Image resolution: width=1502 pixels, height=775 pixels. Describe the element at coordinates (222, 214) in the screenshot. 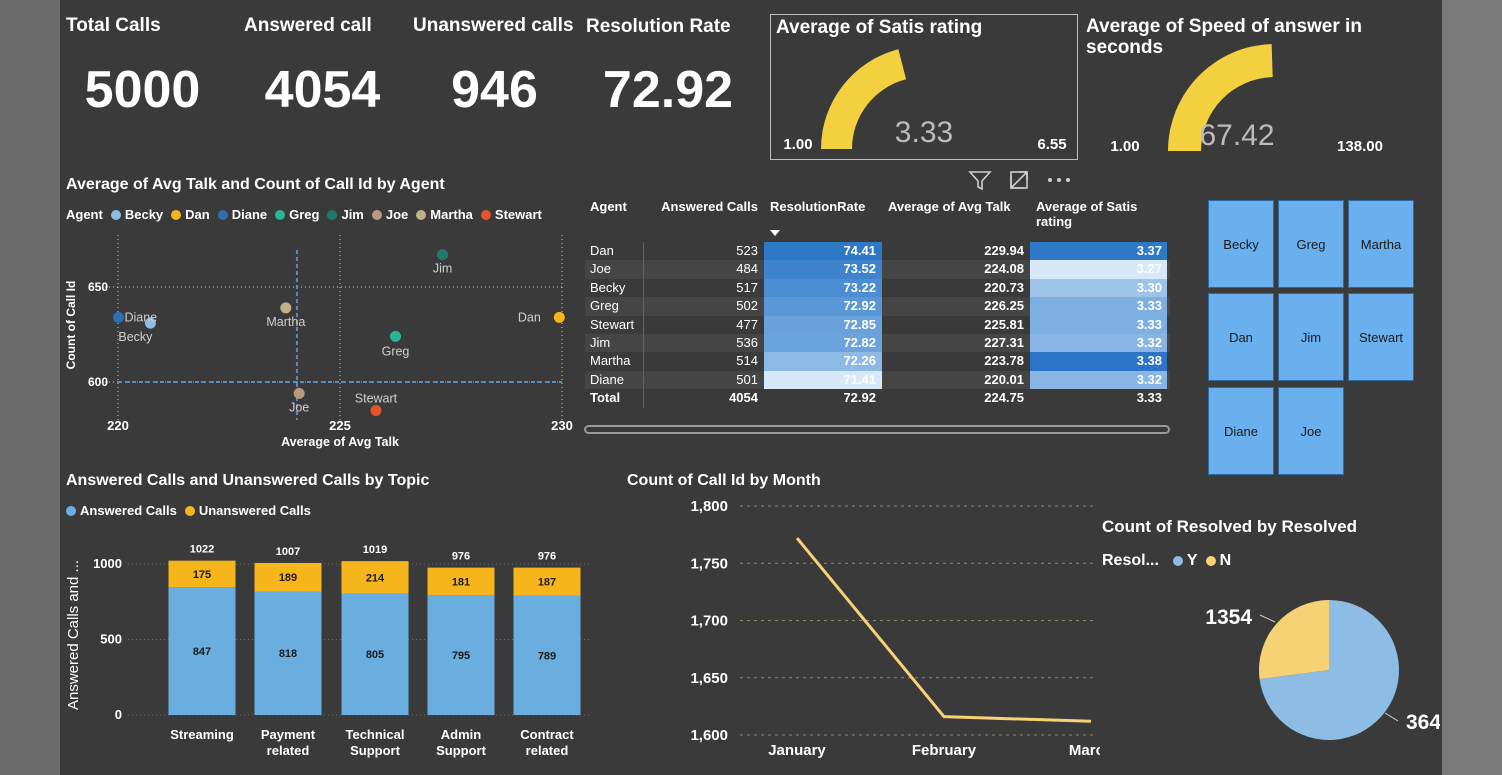

I see `scatter-legend-dot-diane` at that location.